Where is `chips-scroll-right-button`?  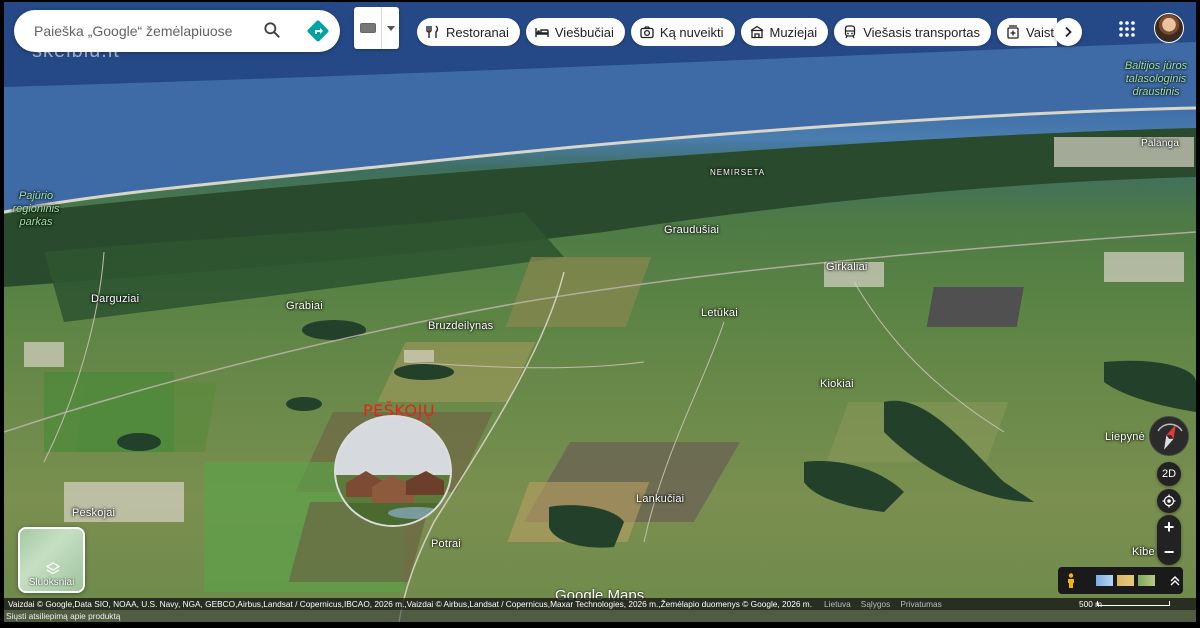
chips-scroll-right-button is located at coordinates (1068, 32).